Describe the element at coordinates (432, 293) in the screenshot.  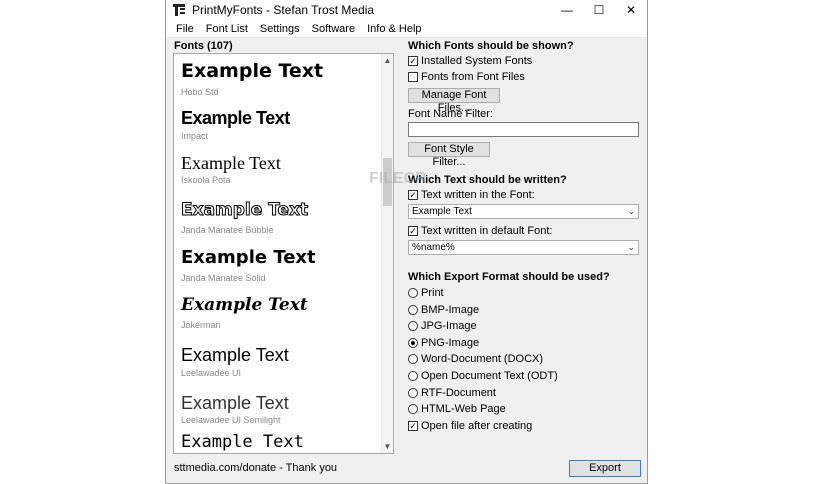
I see `option-label: Print` at that location.